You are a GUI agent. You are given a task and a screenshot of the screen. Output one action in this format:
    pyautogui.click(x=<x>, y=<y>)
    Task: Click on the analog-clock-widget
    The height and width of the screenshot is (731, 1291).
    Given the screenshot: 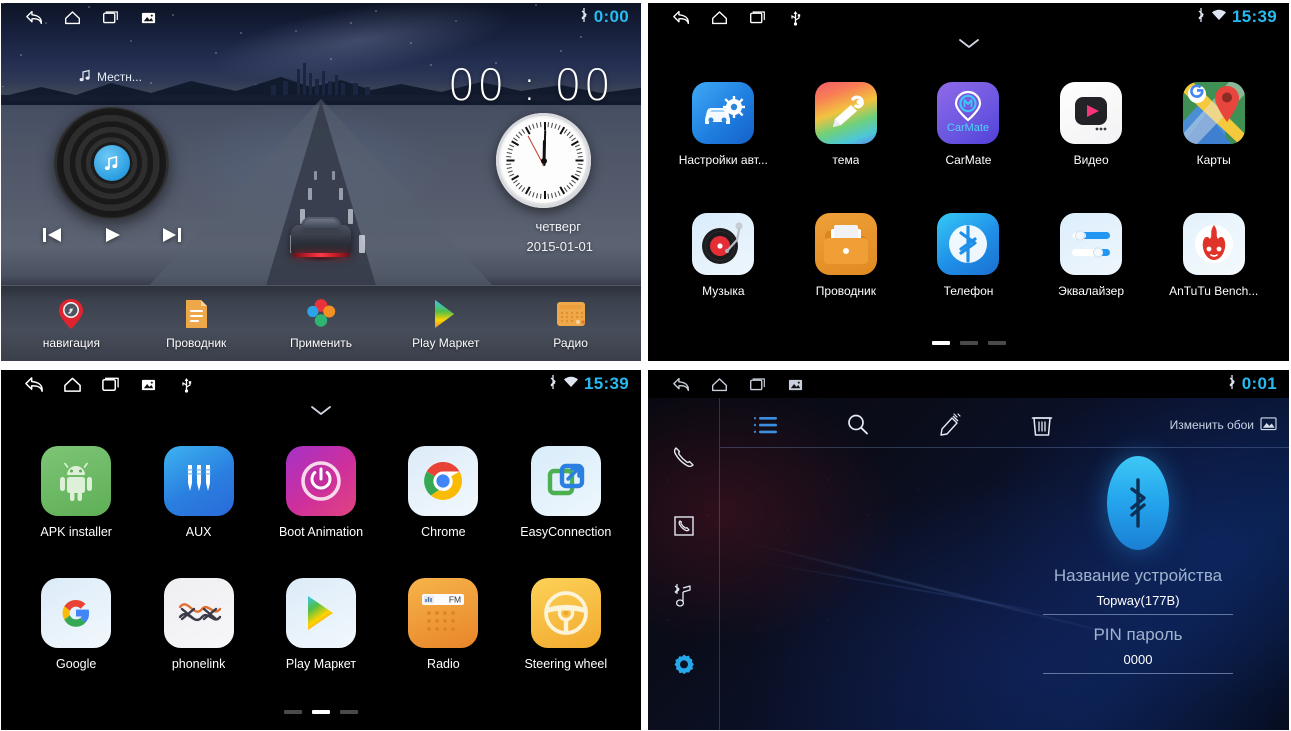 What is the action you would take?
    pyautogui.click(x=543, y=160)
    